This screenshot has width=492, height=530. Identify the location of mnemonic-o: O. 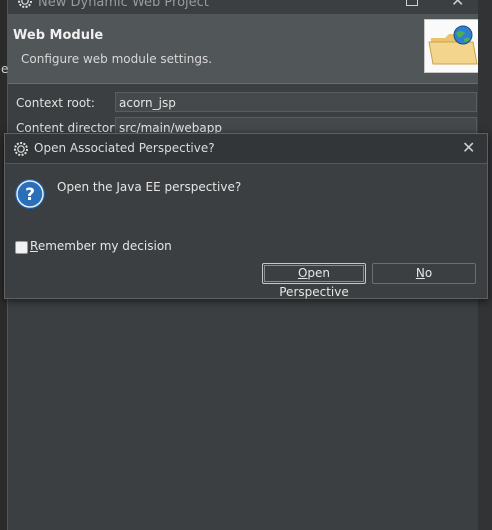
(302, 273).